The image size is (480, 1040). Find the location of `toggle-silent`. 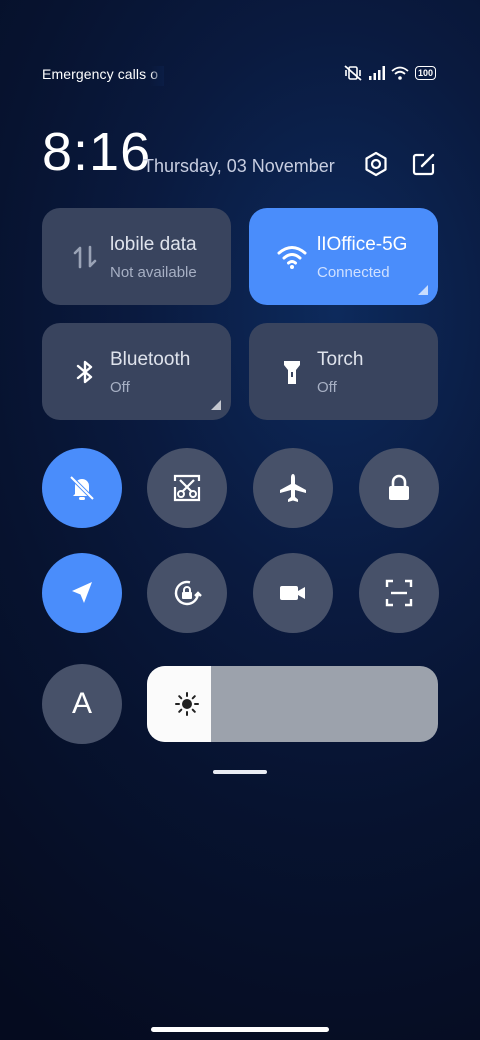

toggle-silent is located at coordinates (82, 488).